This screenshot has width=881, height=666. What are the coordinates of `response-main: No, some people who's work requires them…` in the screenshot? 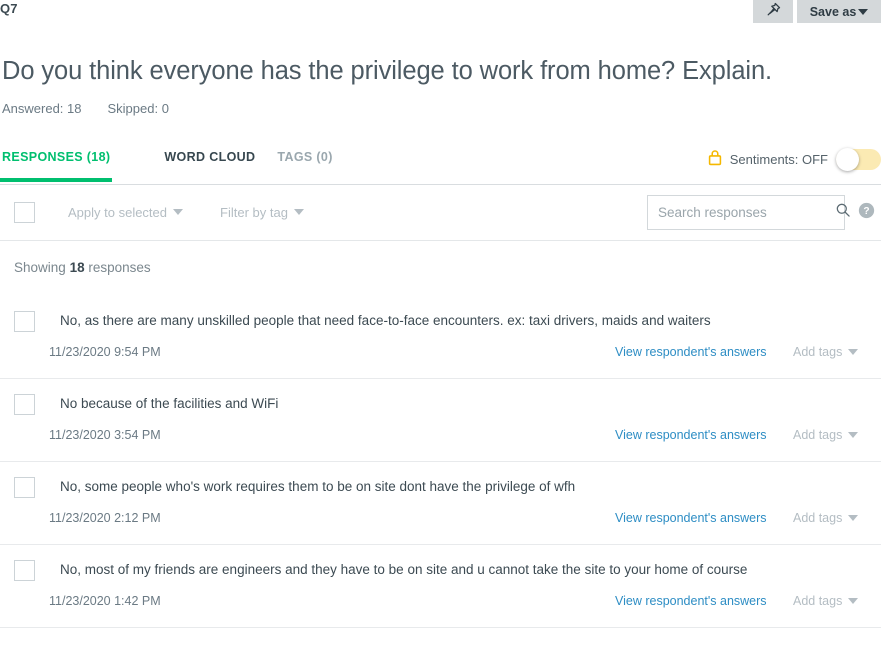 It's located at (440, 487).